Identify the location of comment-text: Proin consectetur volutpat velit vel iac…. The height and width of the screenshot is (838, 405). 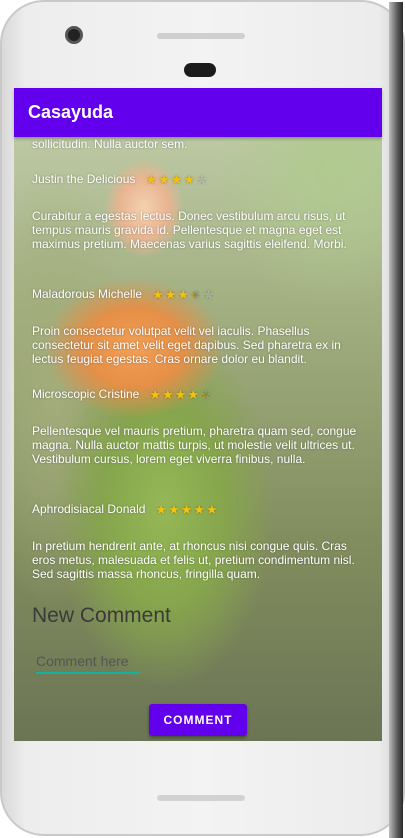
(186, 345).